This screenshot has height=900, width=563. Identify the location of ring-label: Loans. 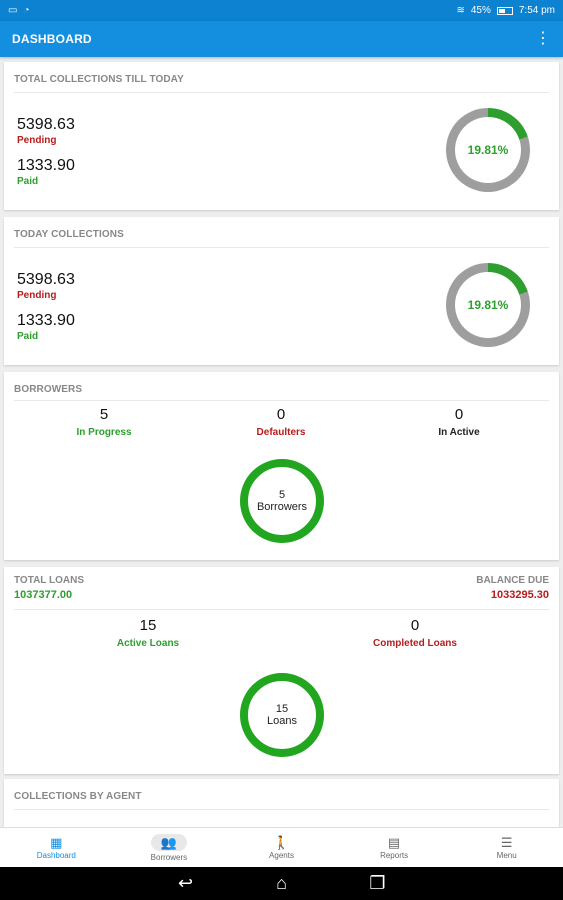
(282, 721).